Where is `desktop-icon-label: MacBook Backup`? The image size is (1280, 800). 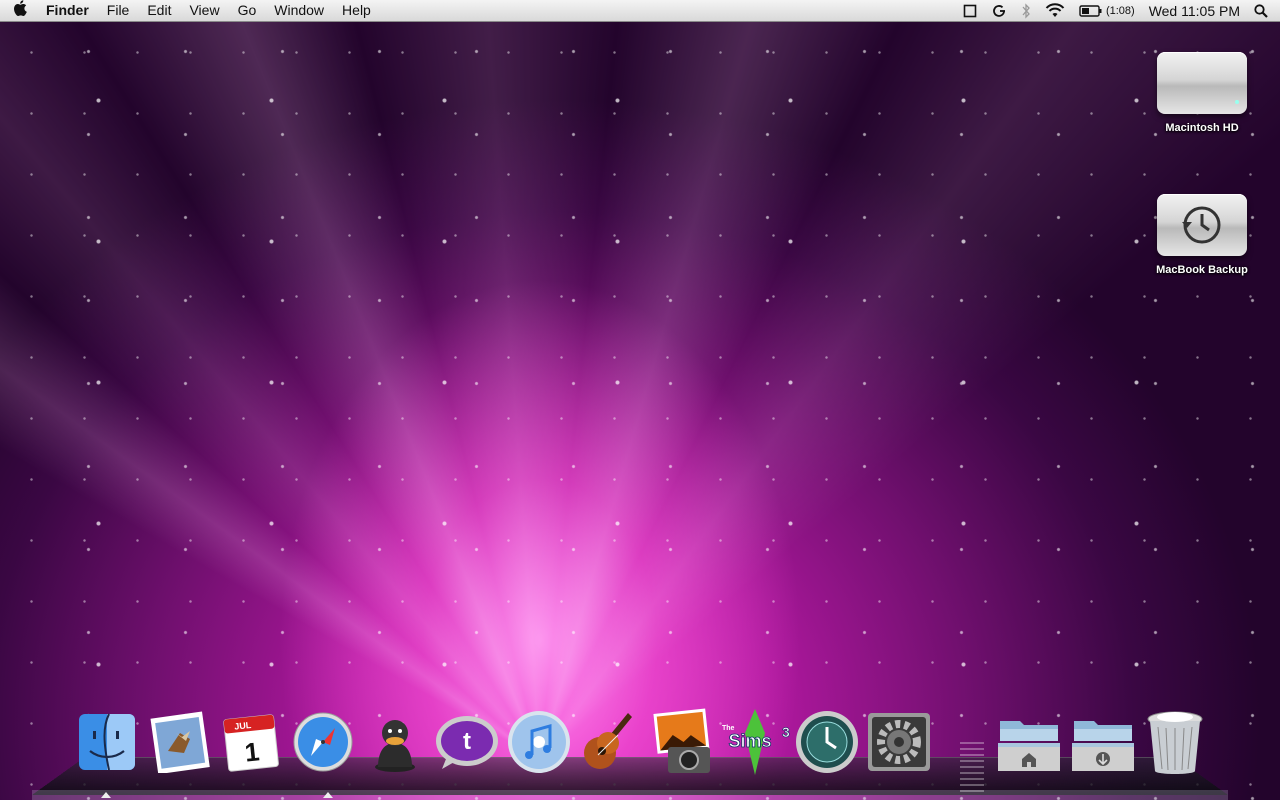
desktop-icon-label: MacBook Backup is located at coordinates (1202, 270).